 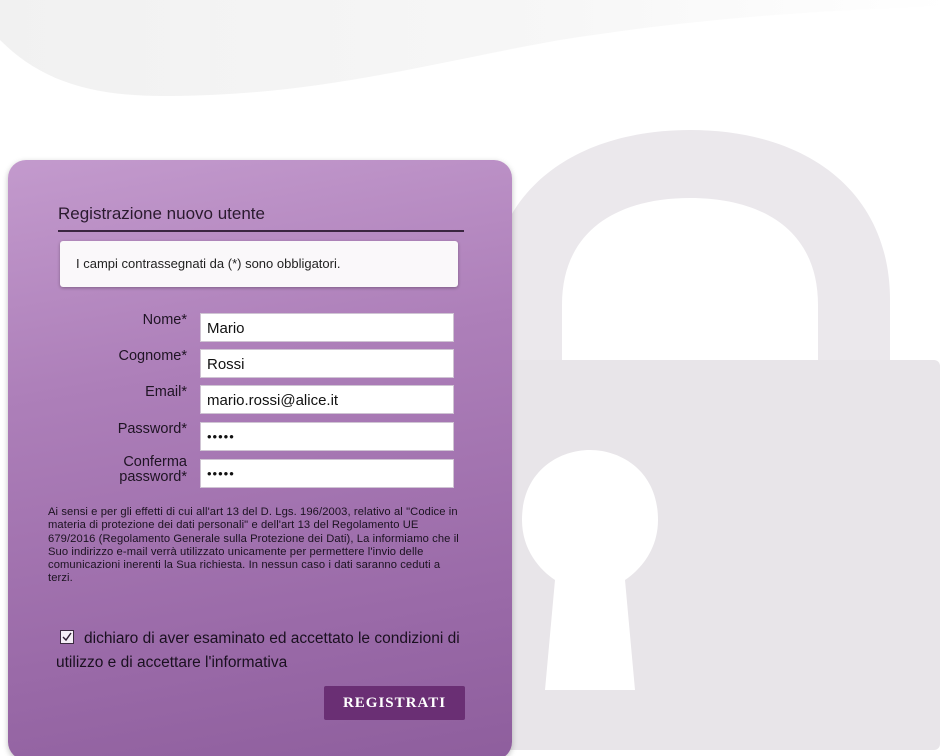 I want to click on password-input: •••••, so click(x=327, y=436).